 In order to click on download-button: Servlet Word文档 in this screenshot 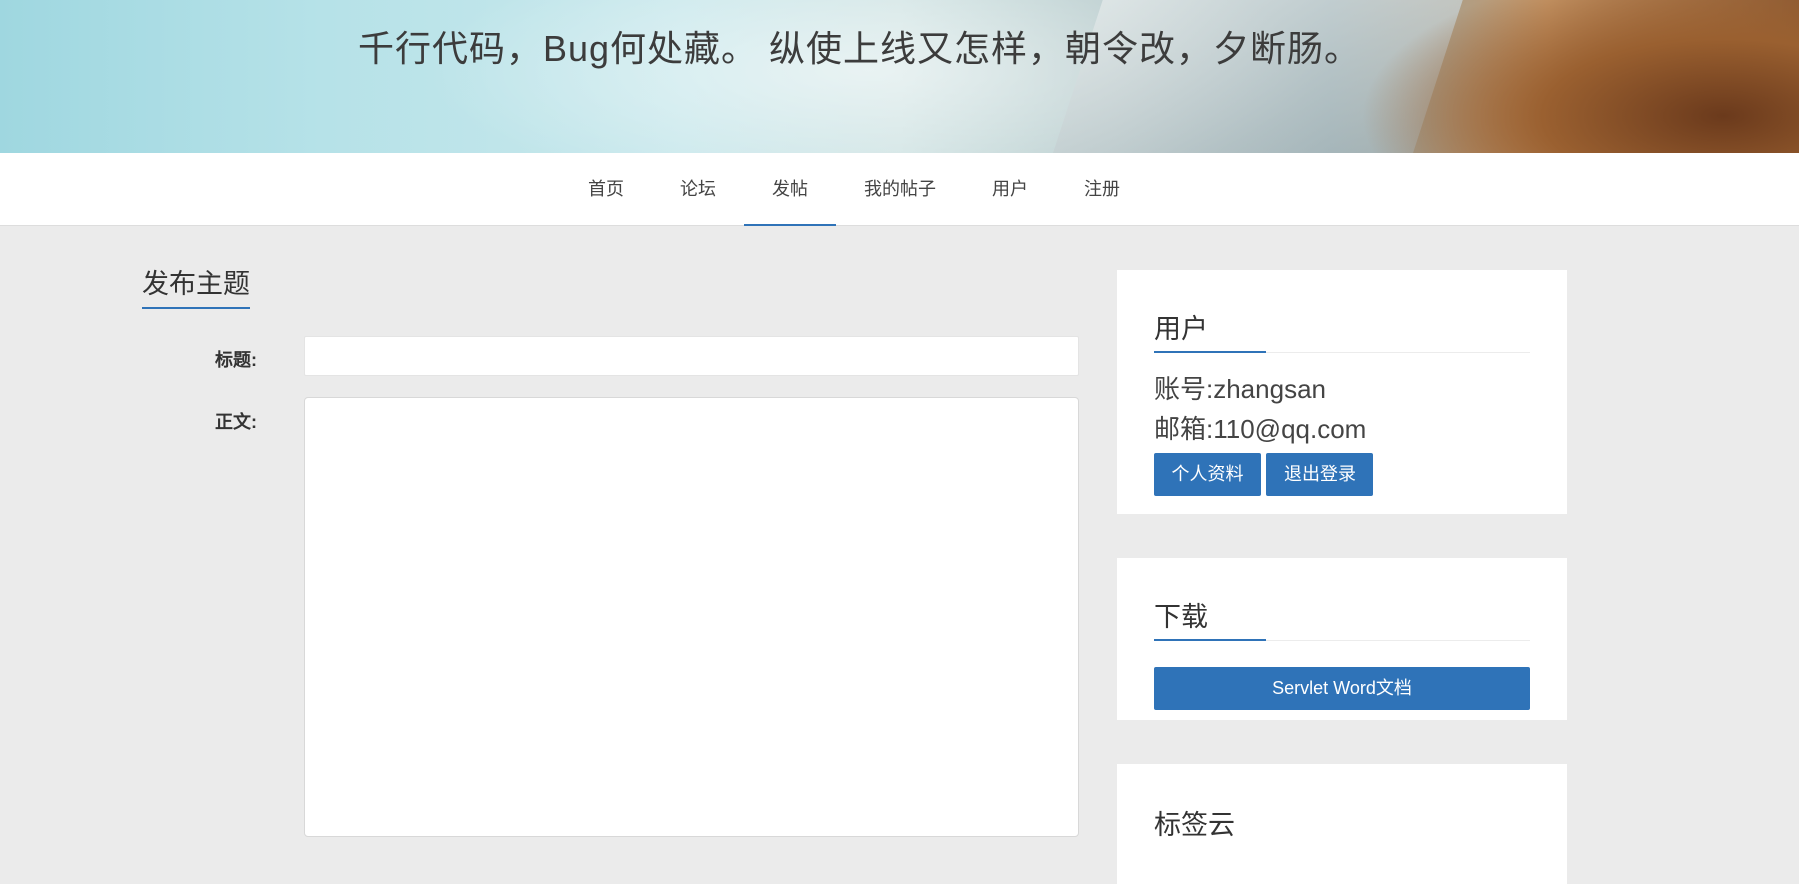, I will do `click(1342, 688)`.